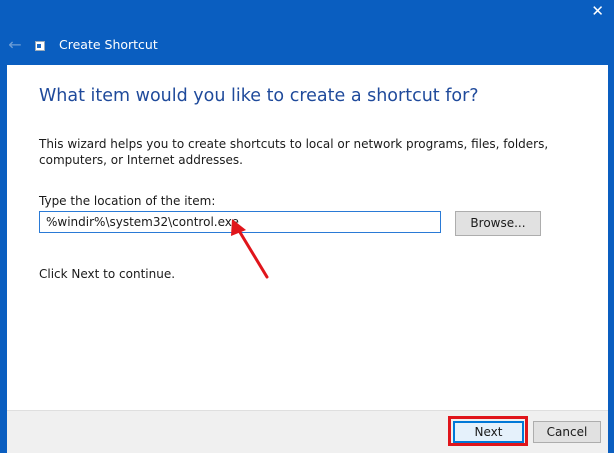 Image resolution: width=614 pixels, height=453 pixels. Describe the element at coordinates (567, 432) in the screenshot. I see `cancel-button: Cancel` at that location.